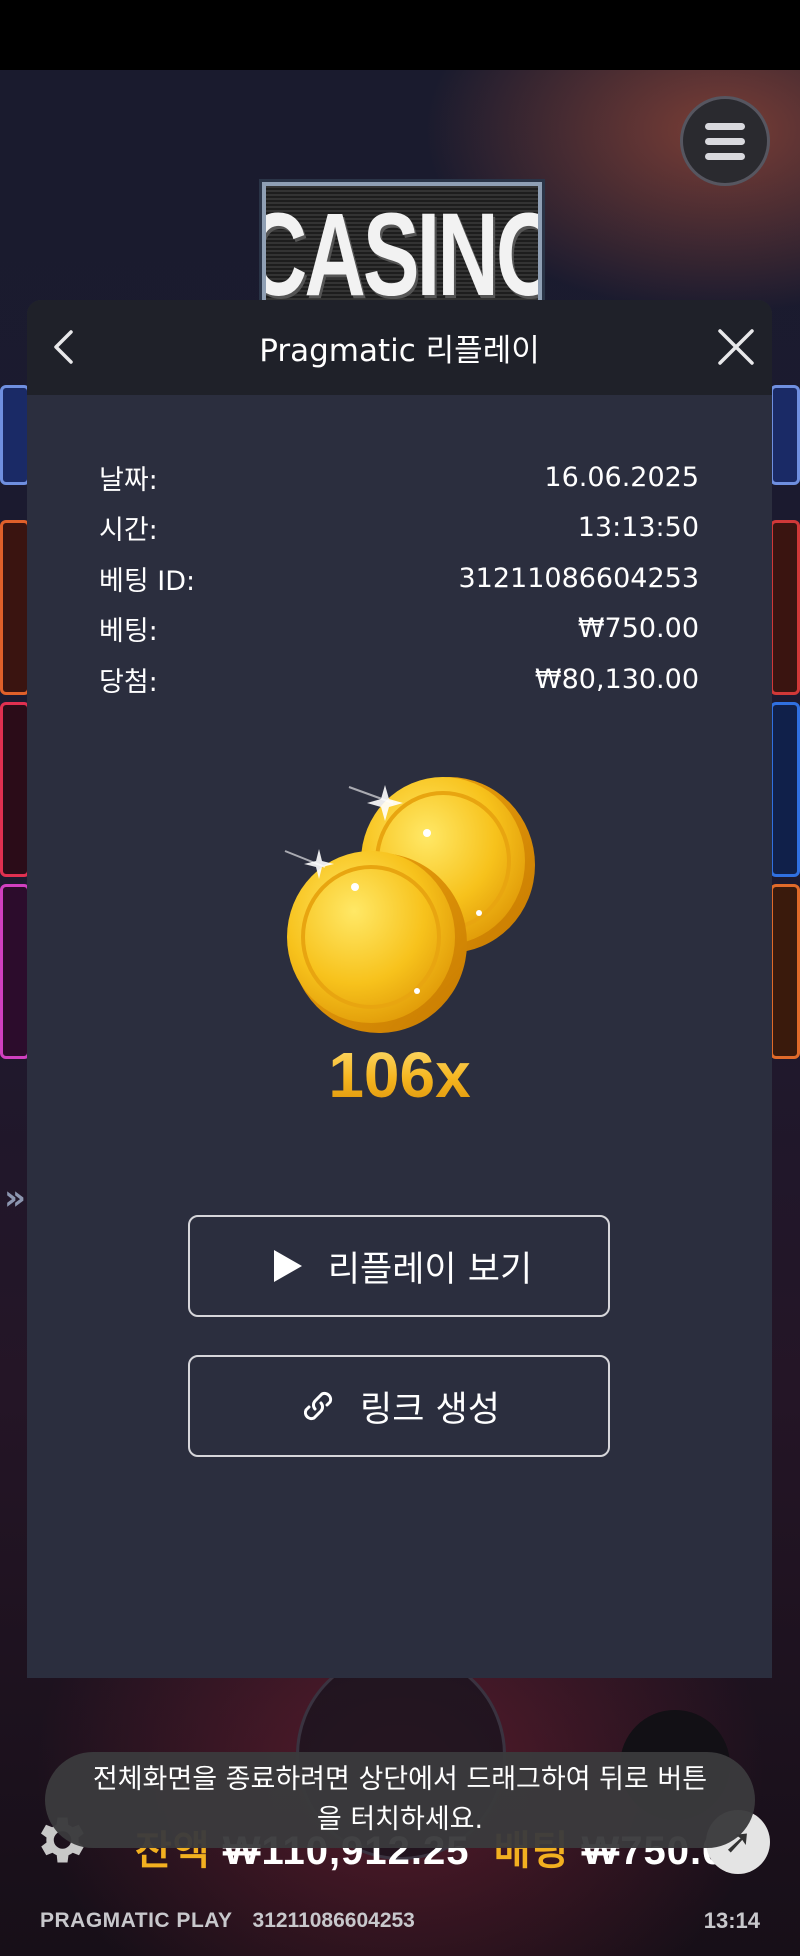 Image resolution: width=800 pixels, height=1956 pixels. Describe the element at coordinates (638, 528) in the screenshot. I see `info-value: 13:13:50` at that location.